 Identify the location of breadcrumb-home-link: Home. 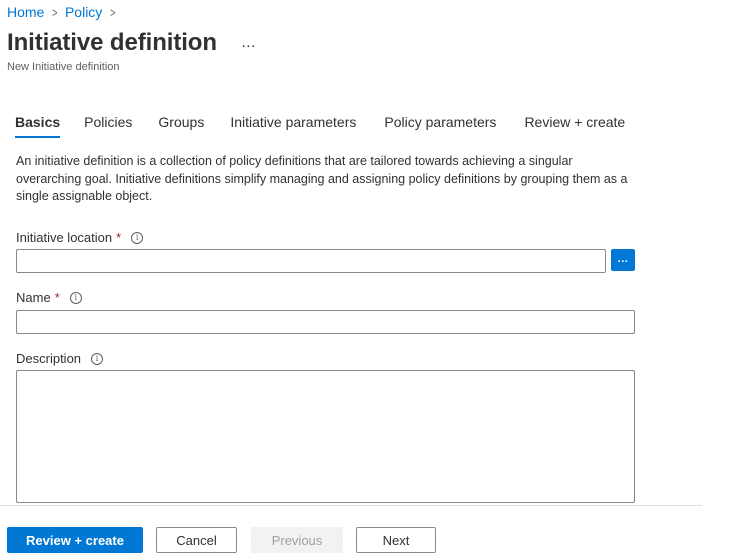
(25, 12).